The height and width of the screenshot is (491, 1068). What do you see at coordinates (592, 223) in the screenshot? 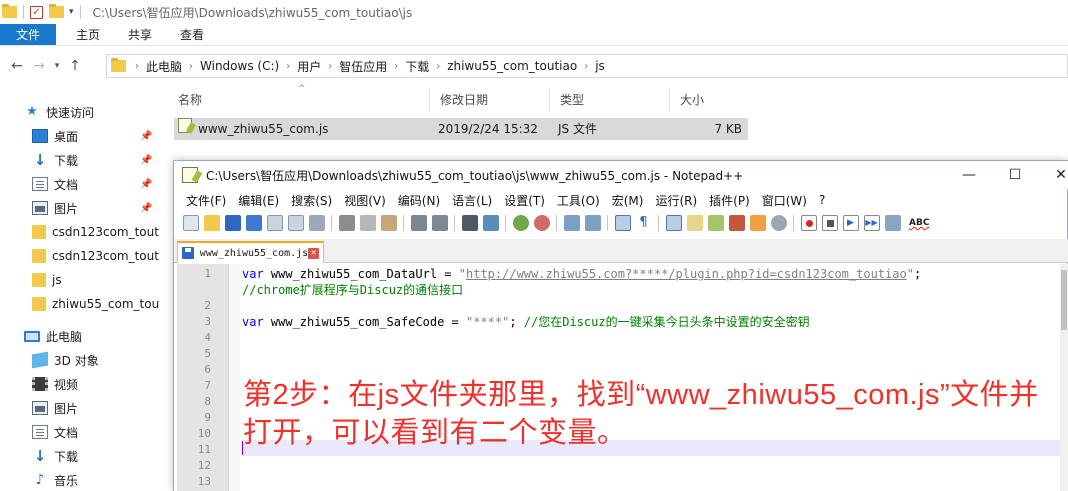
I see `sync-horizontal-icon` at bounding box center [592, 223].